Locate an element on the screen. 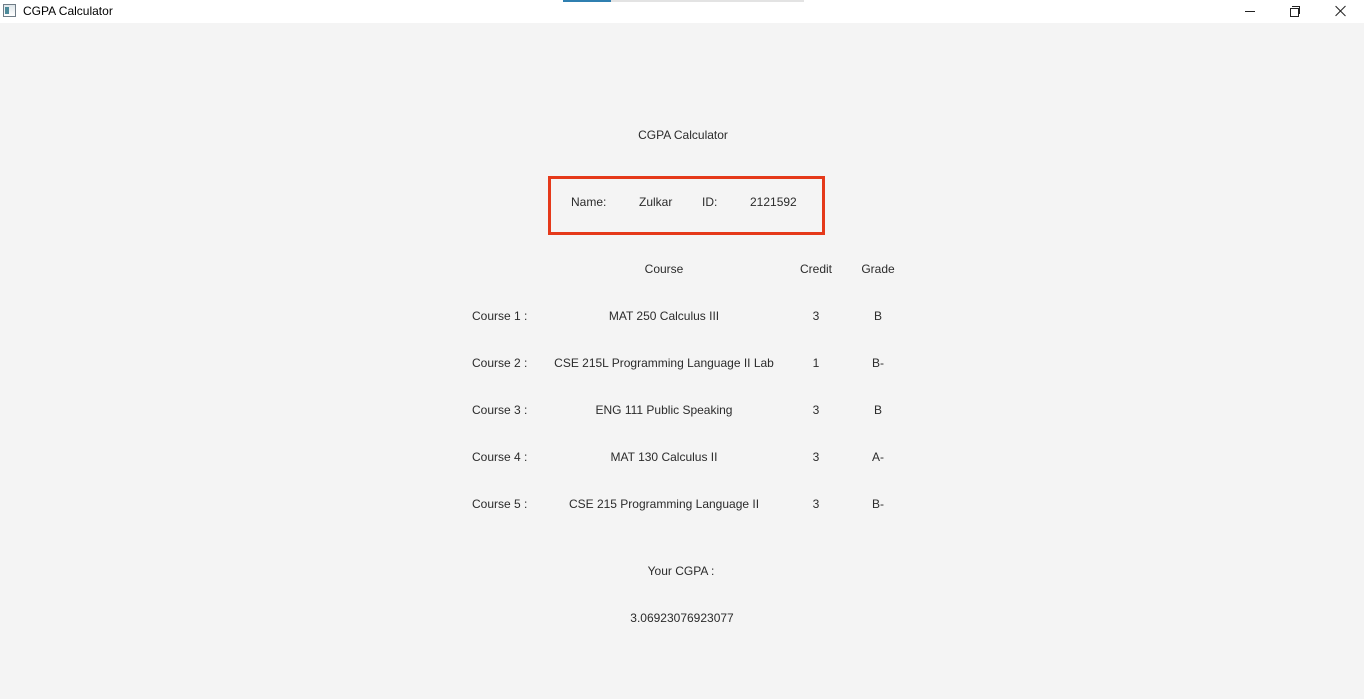 The width and height of the screenshot is (1364, 699). course-row-label: Course 5 : is located at coordinates (500, 504).